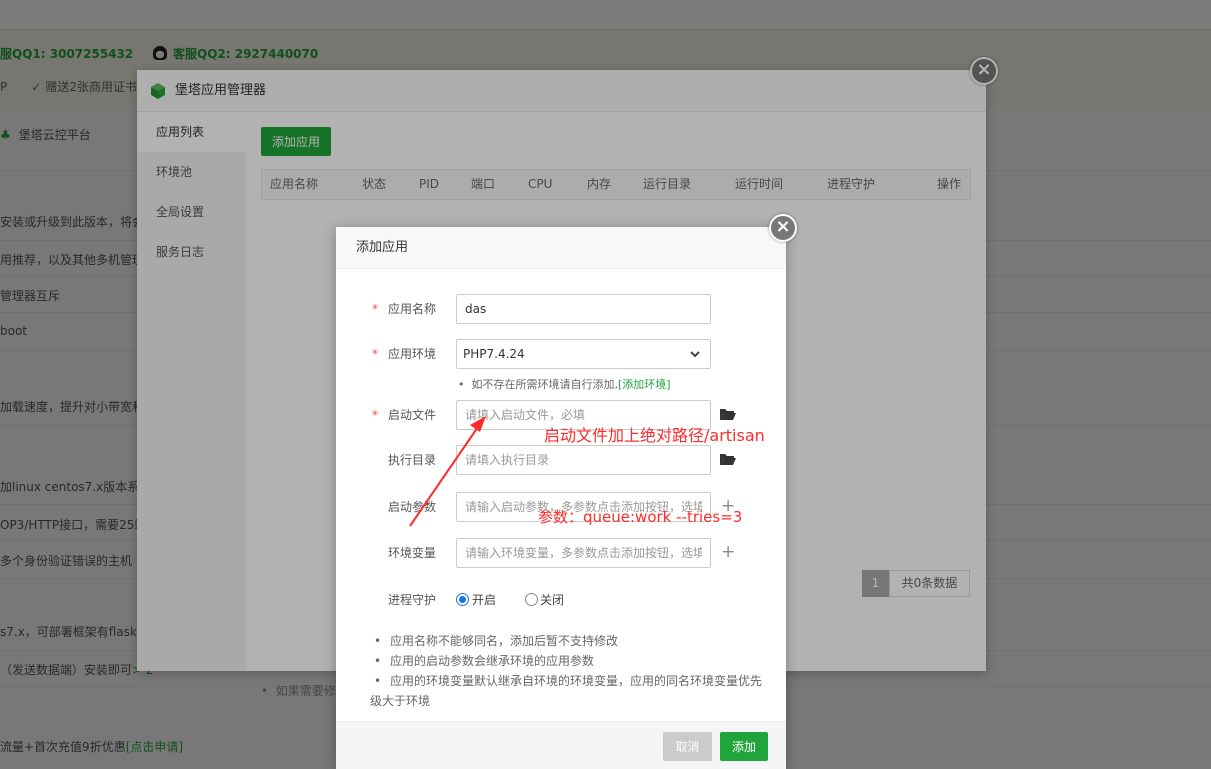  Describe the element at coordinates (583, 460) in the screenshot. I see `exec-dir-input` at that location.